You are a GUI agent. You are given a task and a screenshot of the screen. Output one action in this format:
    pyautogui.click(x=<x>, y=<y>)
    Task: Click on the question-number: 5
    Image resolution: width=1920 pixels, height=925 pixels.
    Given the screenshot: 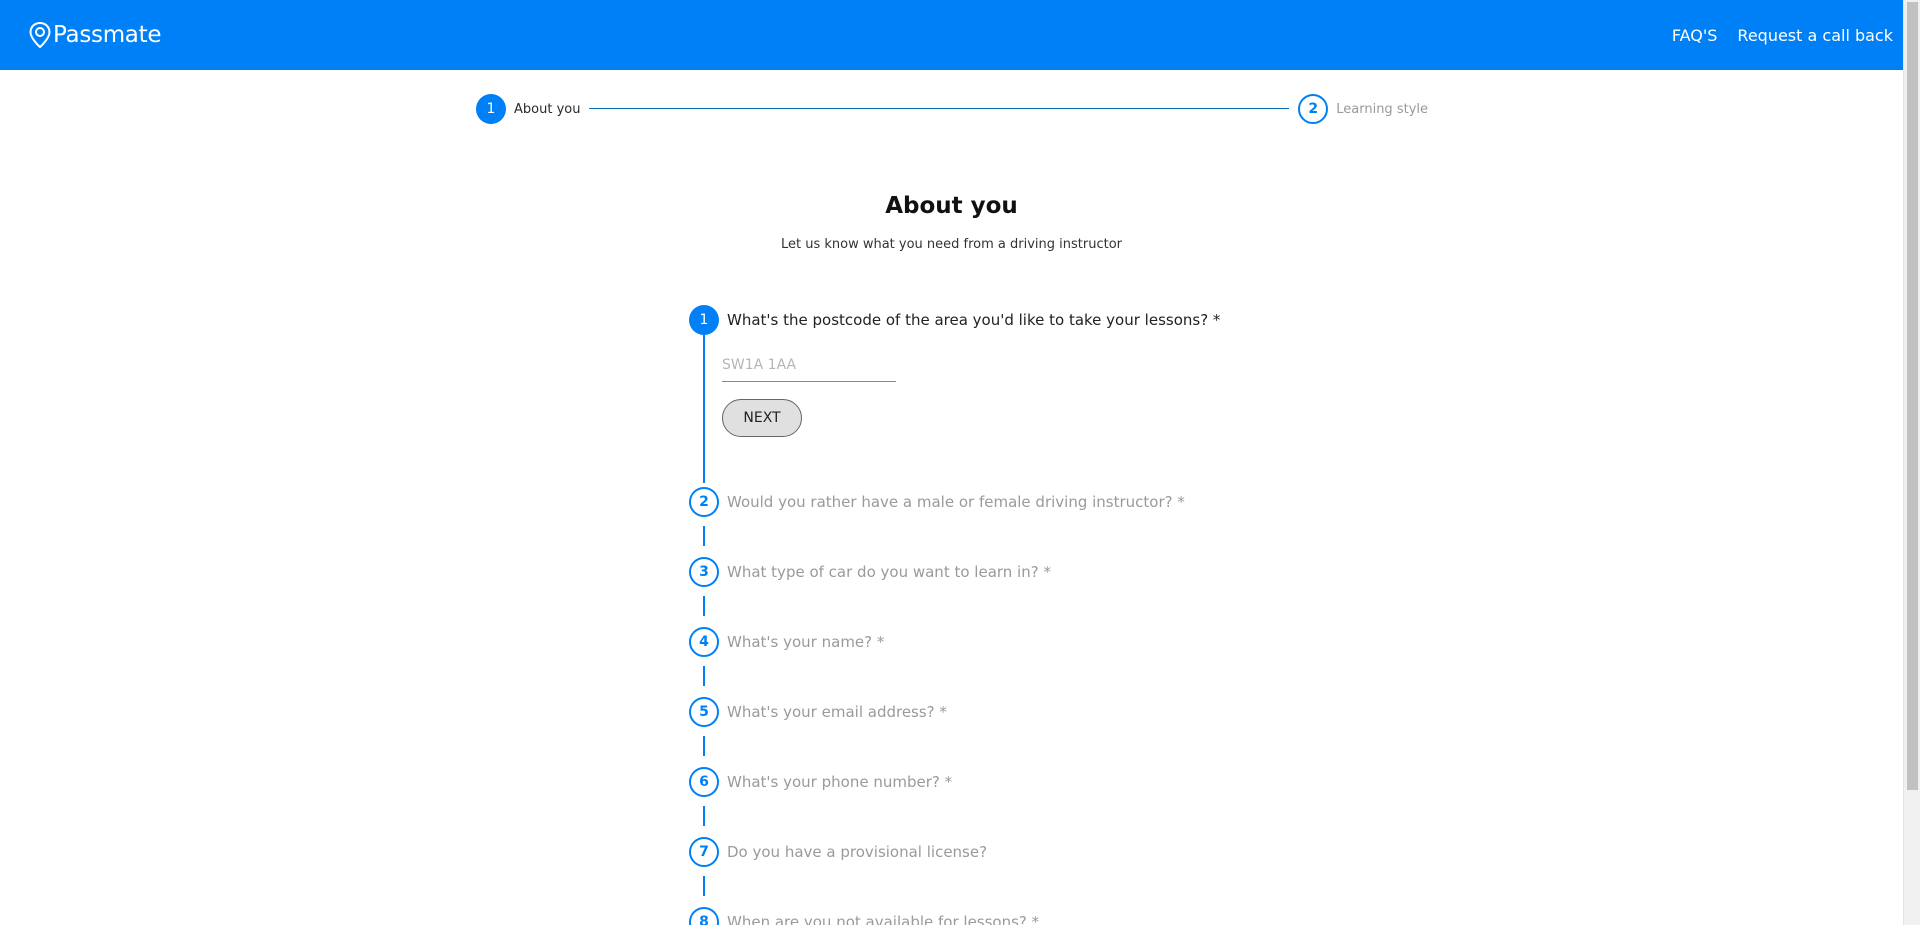 What is the action you would take?
    pyautogui.click(x=704, y=712)
    